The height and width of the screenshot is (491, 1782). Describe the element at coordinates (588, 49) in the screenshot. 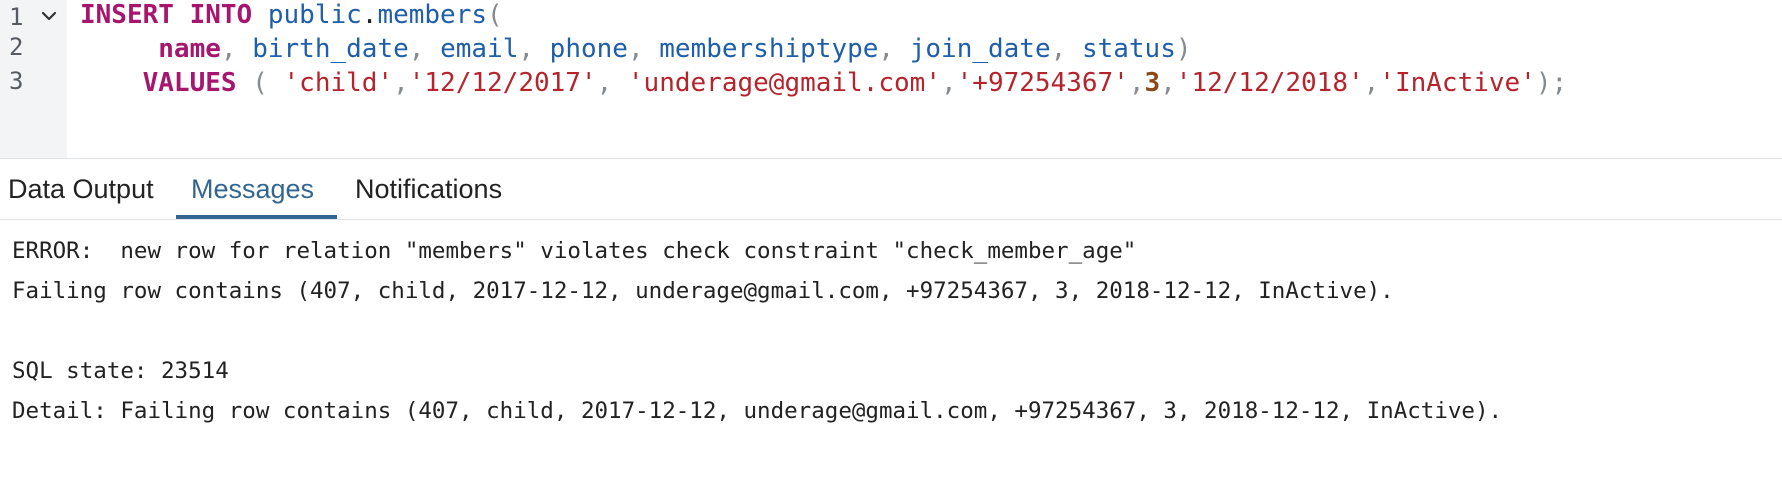

I see `code-token: phone` at that location.